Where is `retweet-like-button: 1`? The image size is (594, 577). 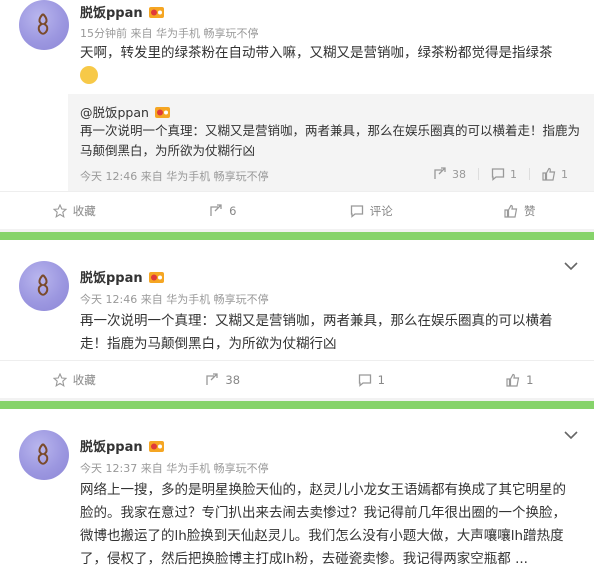 retweet-like-button: 1 is located at coordinates (555, 174).